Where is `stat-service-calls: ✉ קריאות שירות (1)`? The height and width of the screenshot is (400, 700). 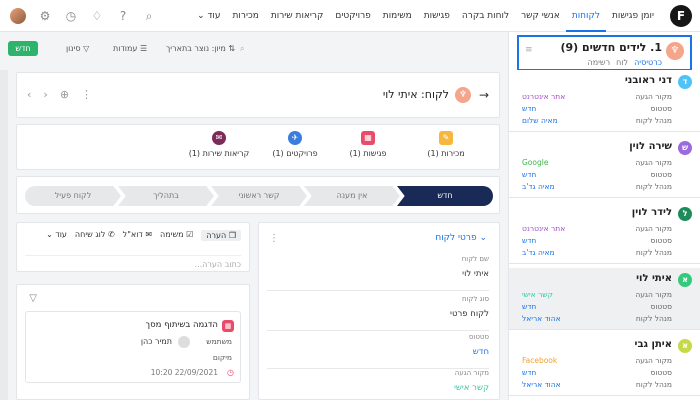 stat-service-calls: ✉ קריאות שירות (1) is located at coordinates (219, 144).